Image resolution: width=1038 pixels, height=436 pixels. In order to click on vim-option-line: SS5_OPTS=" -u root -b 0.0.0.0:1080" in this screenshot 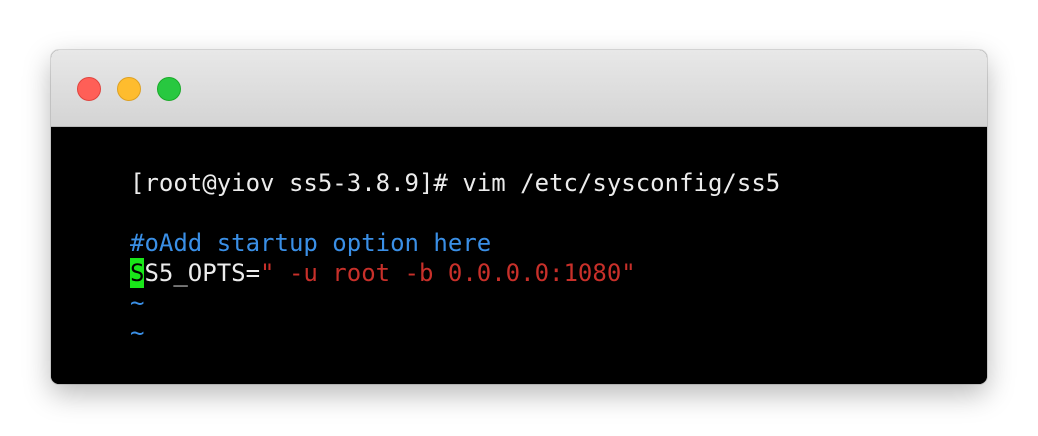, I will do `click(383, 273)`.